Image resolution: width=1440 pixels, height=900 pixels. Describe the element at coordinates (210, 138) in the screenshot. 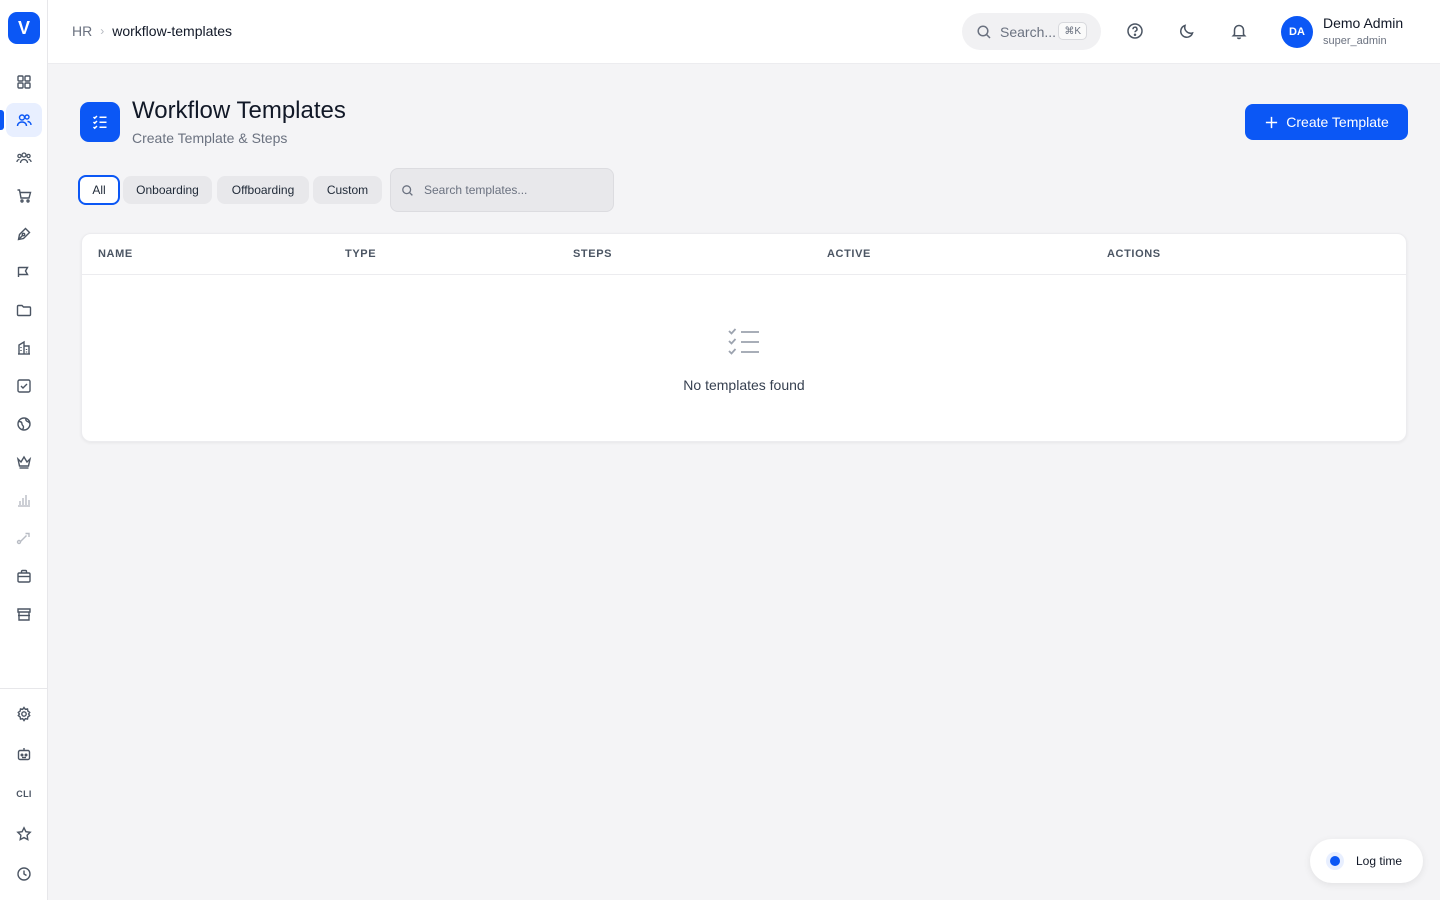

I see `page-subtitle: Create Template & Steps` at that location.